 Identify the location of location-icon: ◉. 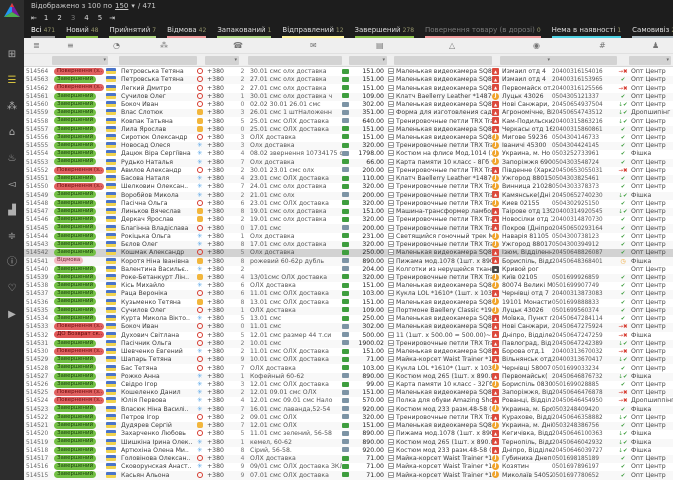
(536, 45).